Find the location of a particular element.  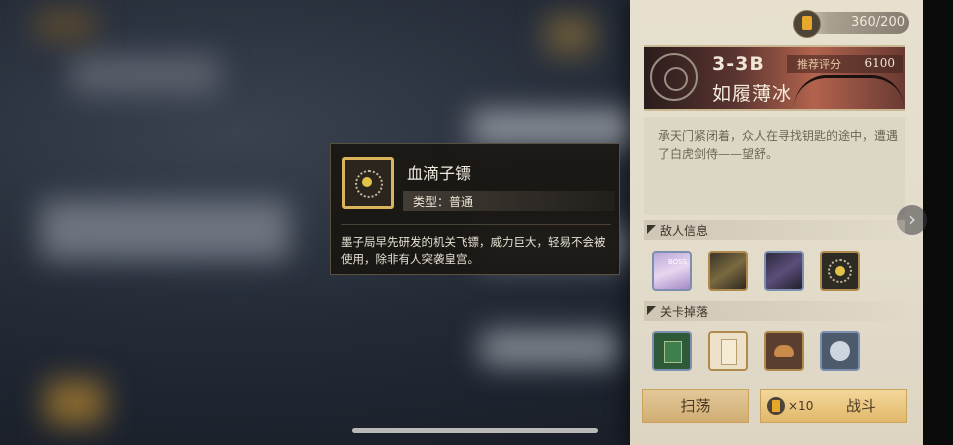

fight-button: ×10 战斗 is located at coordinates (833, 406).